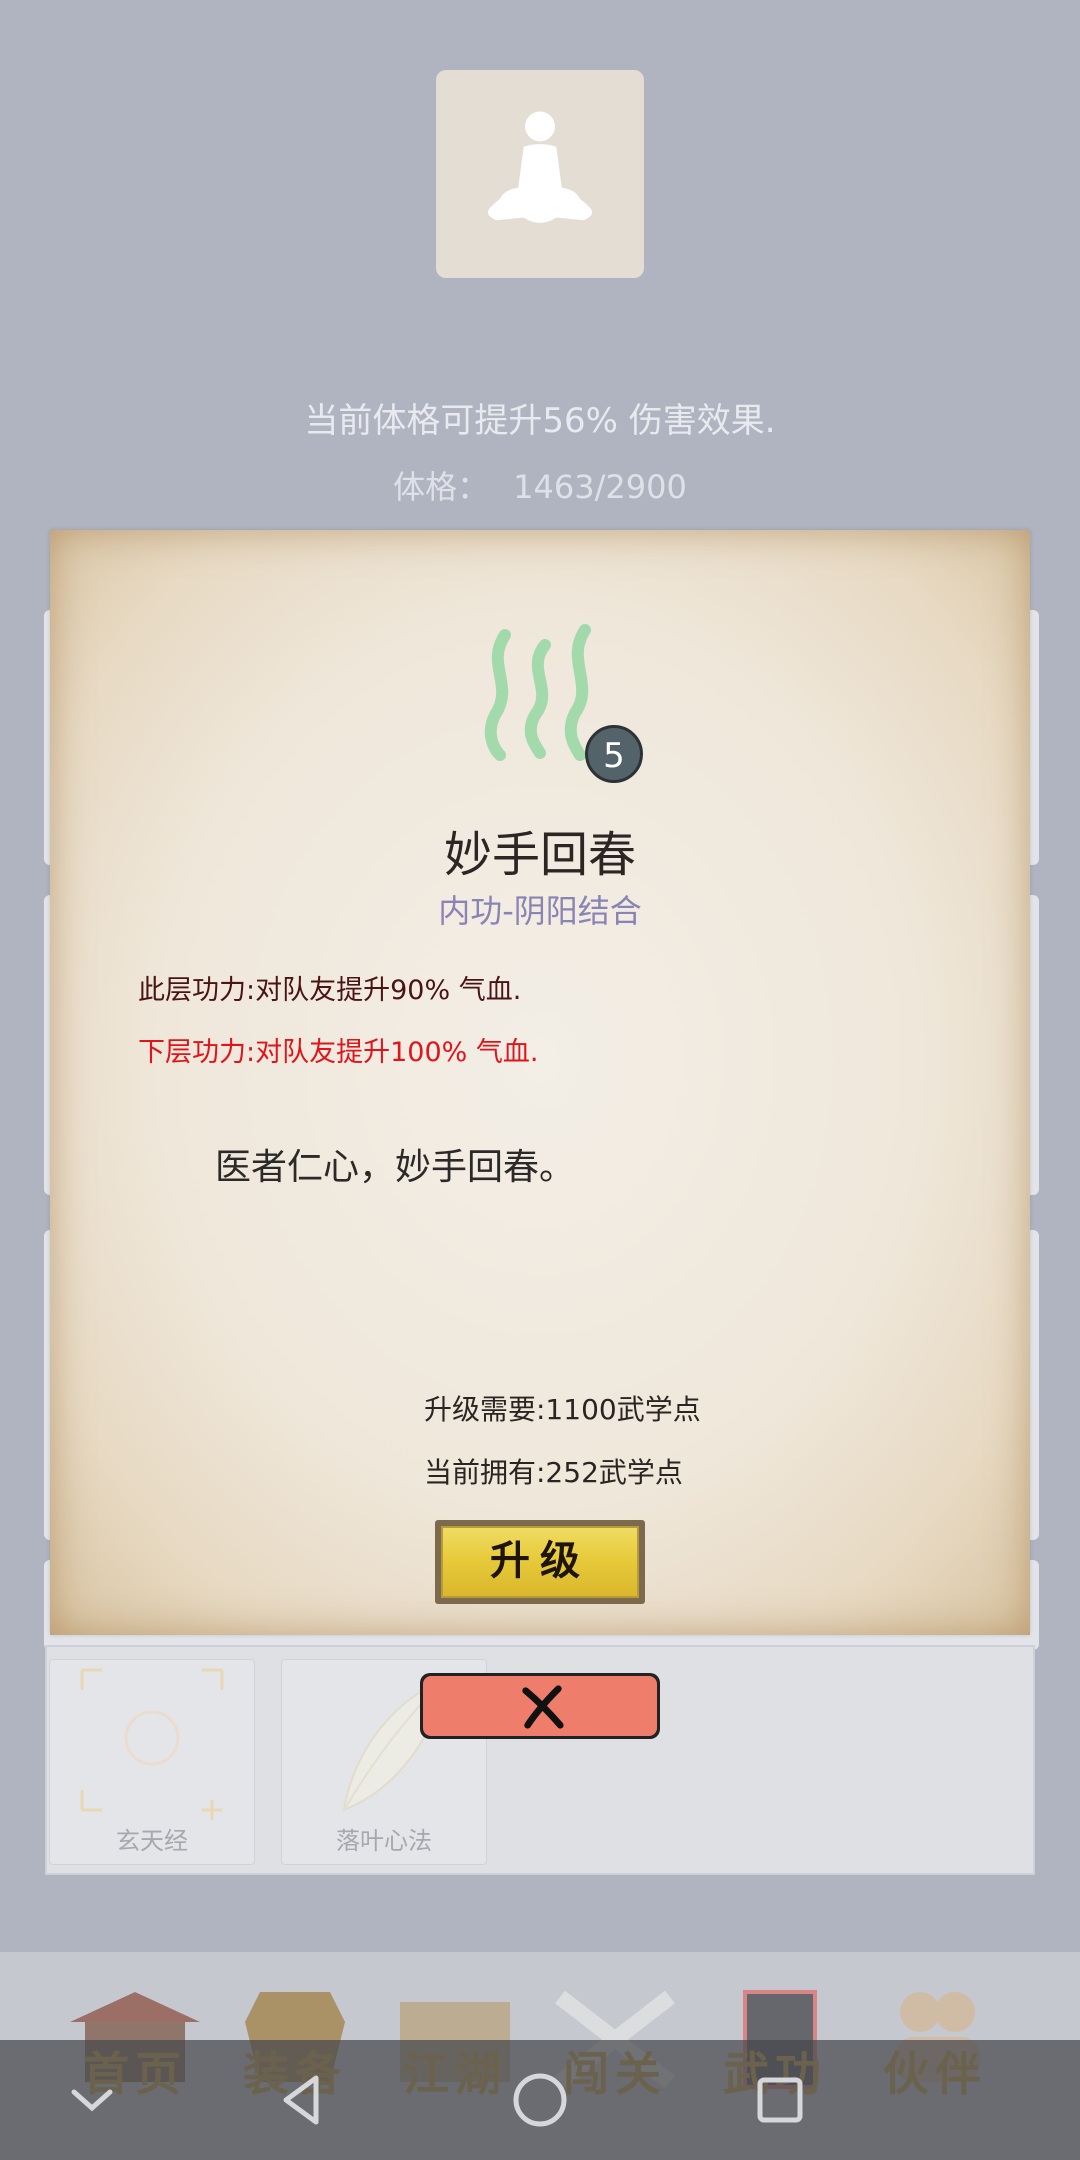 The height and width of the screenshot is (2160, 1080). I want to click on upgrade-button: 升级, so click(540, 1562).